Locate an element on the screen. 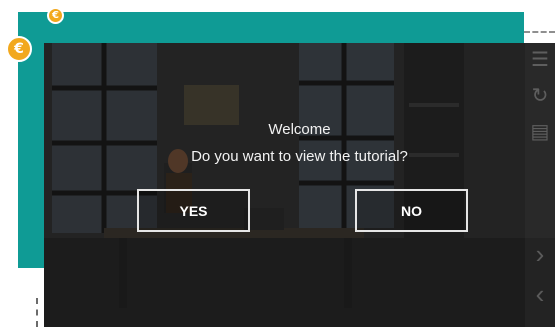  chevron-left-icon: ‹ is located at coordinates (540, 294).